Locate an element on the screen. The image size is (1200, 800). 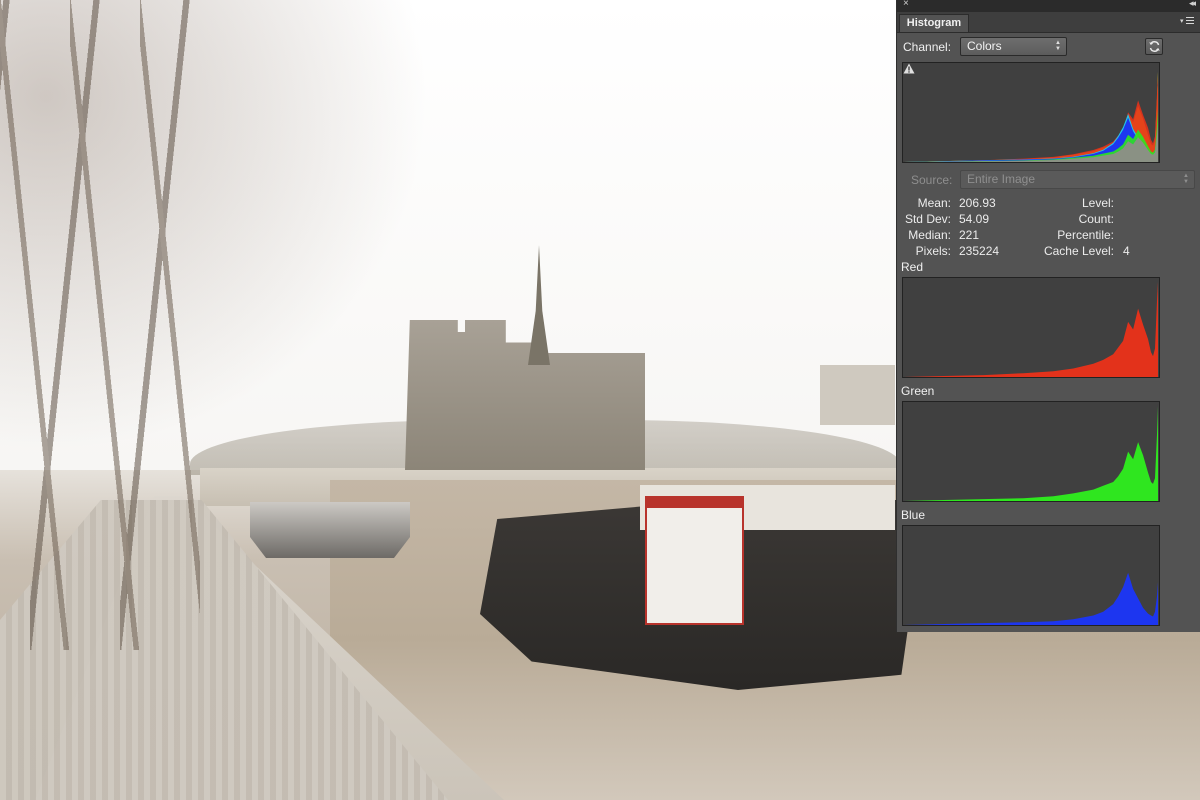
source-label: Source: is located at coordinates (932, 180).